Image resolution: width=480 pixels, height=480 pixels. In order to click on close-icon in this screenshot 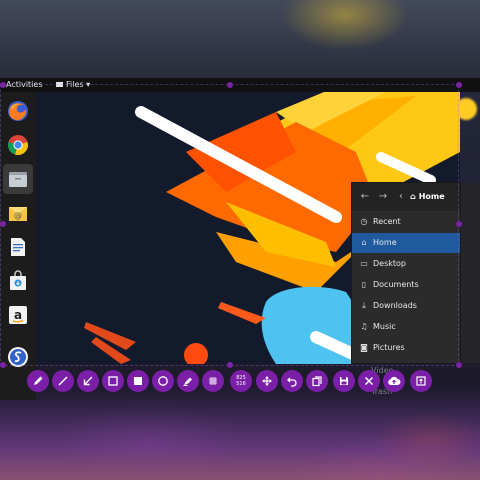, I will do `click(369, 381)`.